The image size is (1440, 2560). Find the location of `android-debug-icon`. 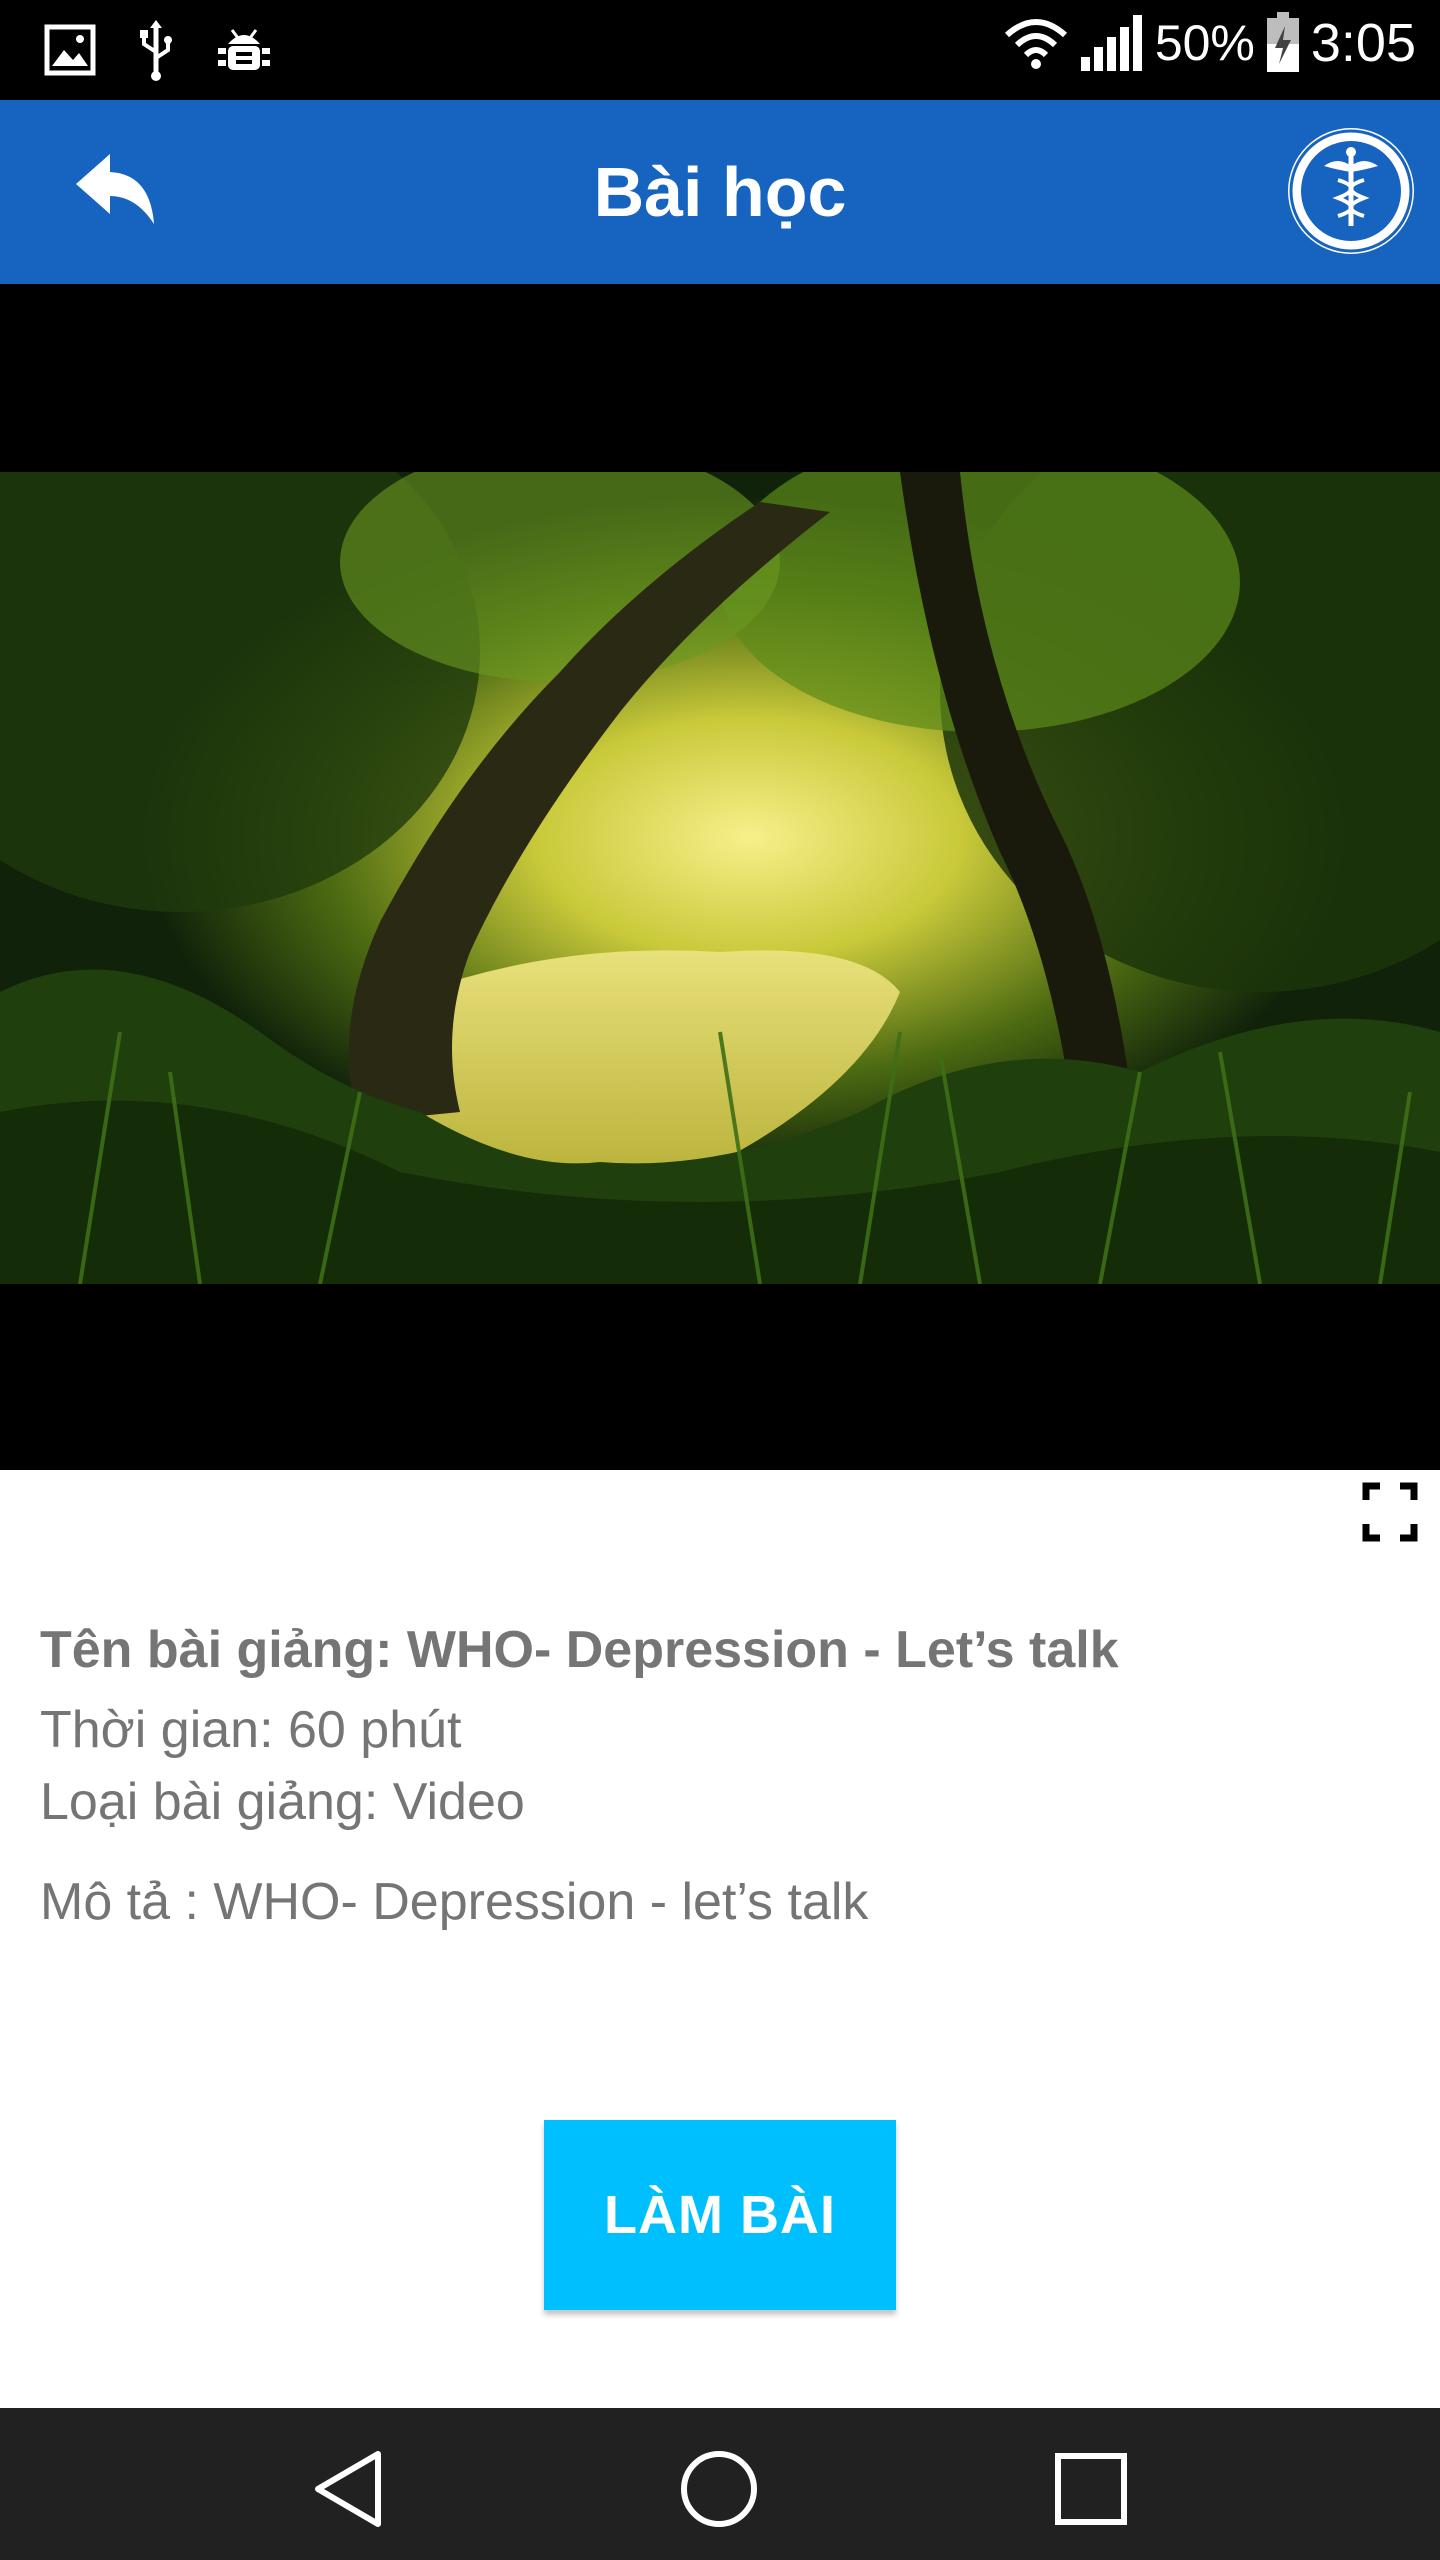

android-debug-icon is located at coordinates (244, 49).